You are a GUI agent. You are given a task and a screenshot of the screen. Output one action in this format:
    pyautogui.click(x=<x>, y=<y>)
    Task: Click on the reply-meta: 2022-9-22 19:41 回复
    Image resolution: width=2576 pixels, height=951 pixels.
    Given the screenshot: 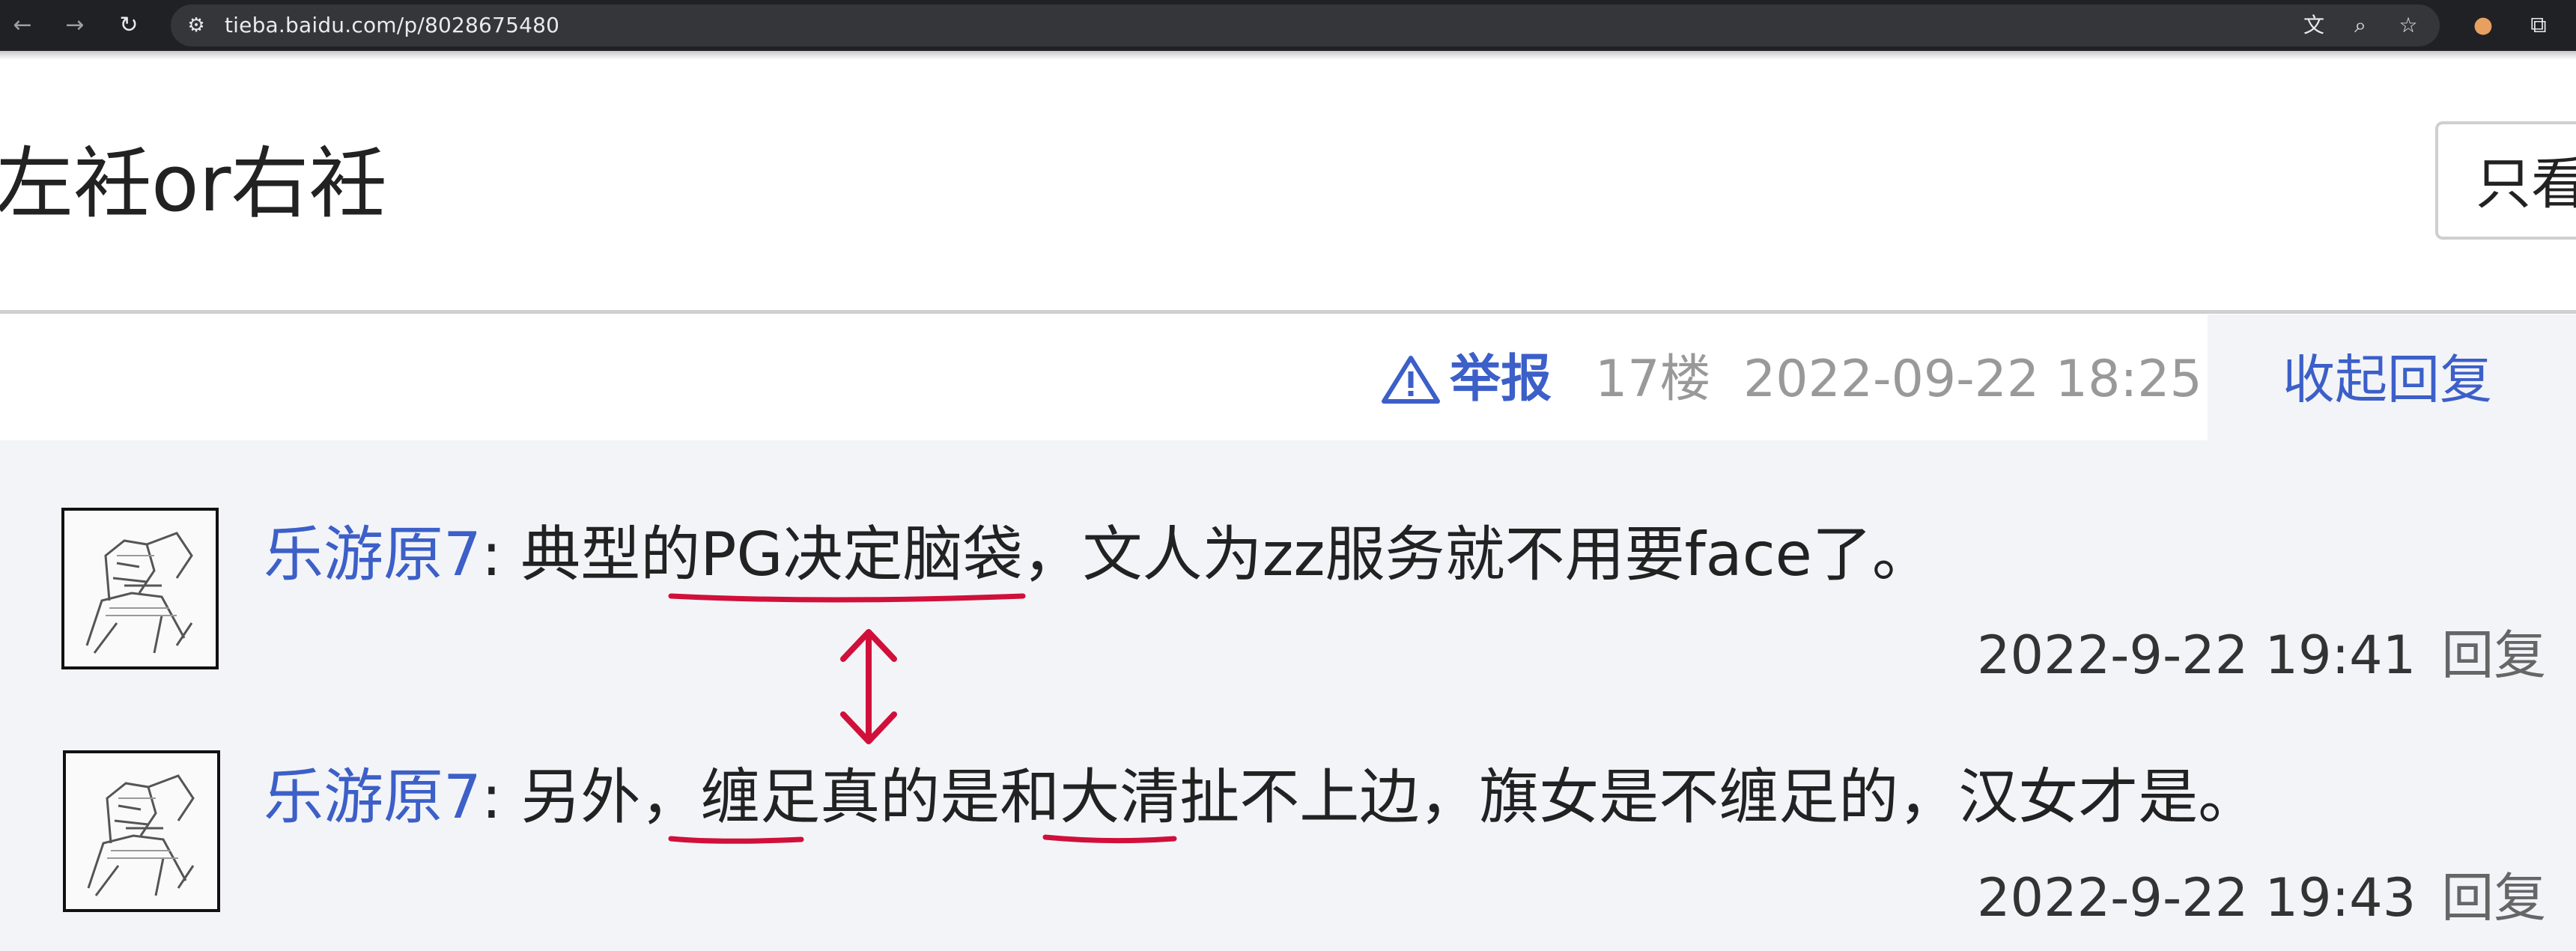 What is the action you would take?
    pyautogui.click(x=2261, y=655)
    